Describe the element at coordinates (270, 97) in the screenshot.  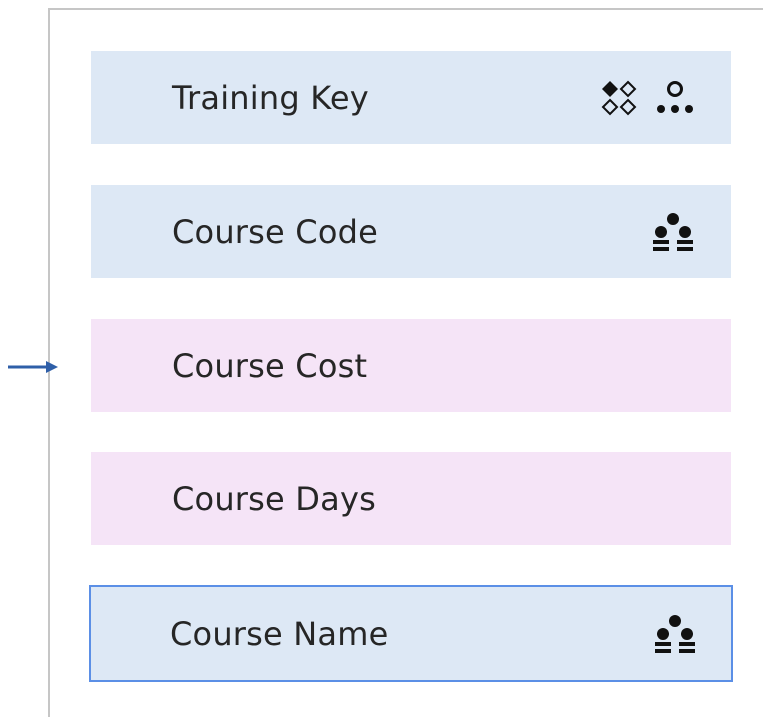
I see `field-label: Training Key` at that location.